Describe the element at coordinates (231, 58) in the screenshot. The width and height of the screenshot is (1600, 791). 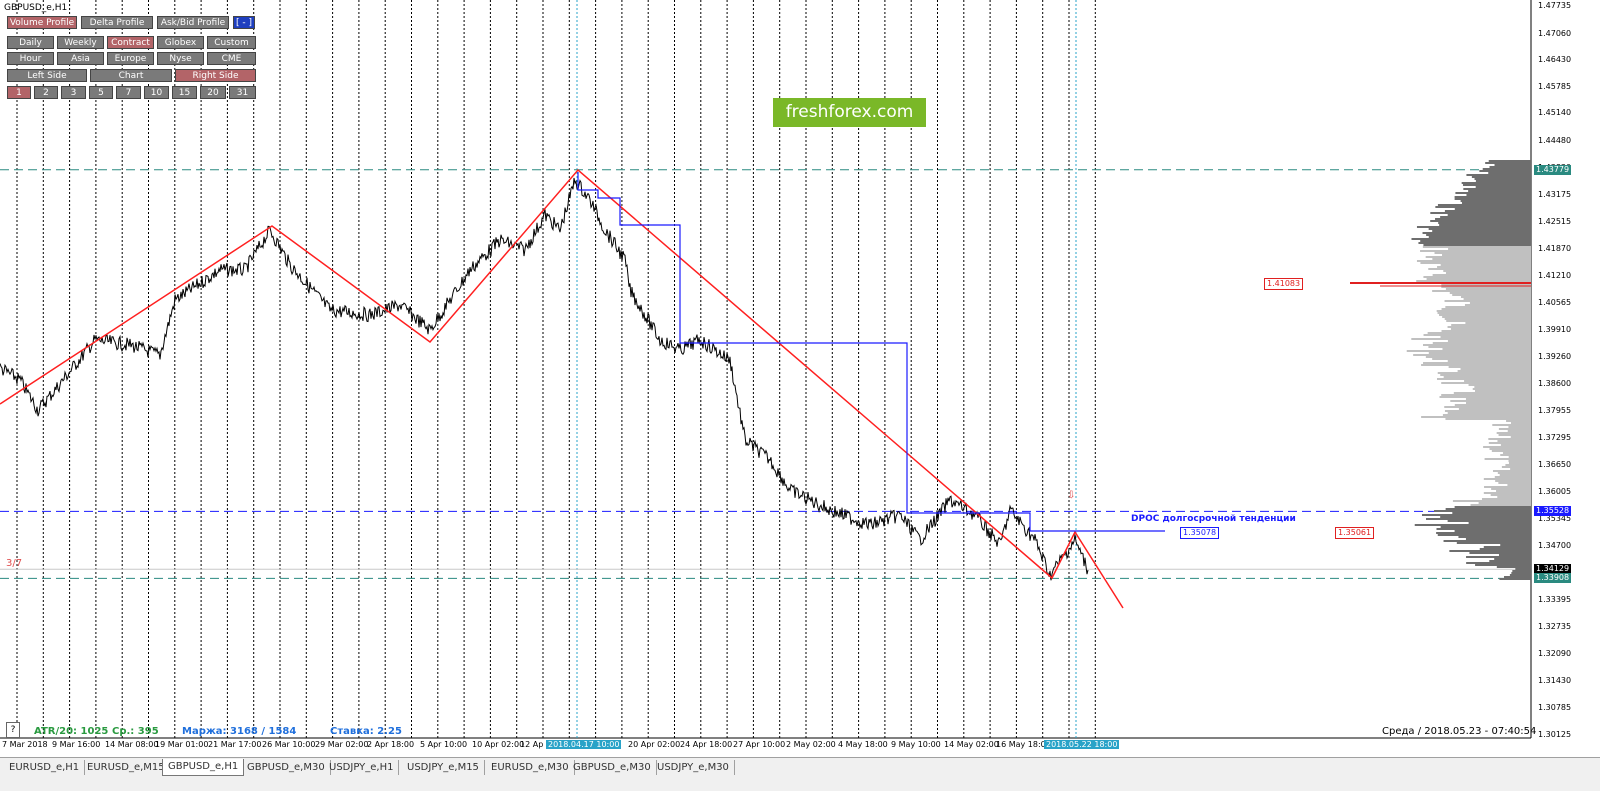
I see `toolbar-button-cme: CME` at that location.